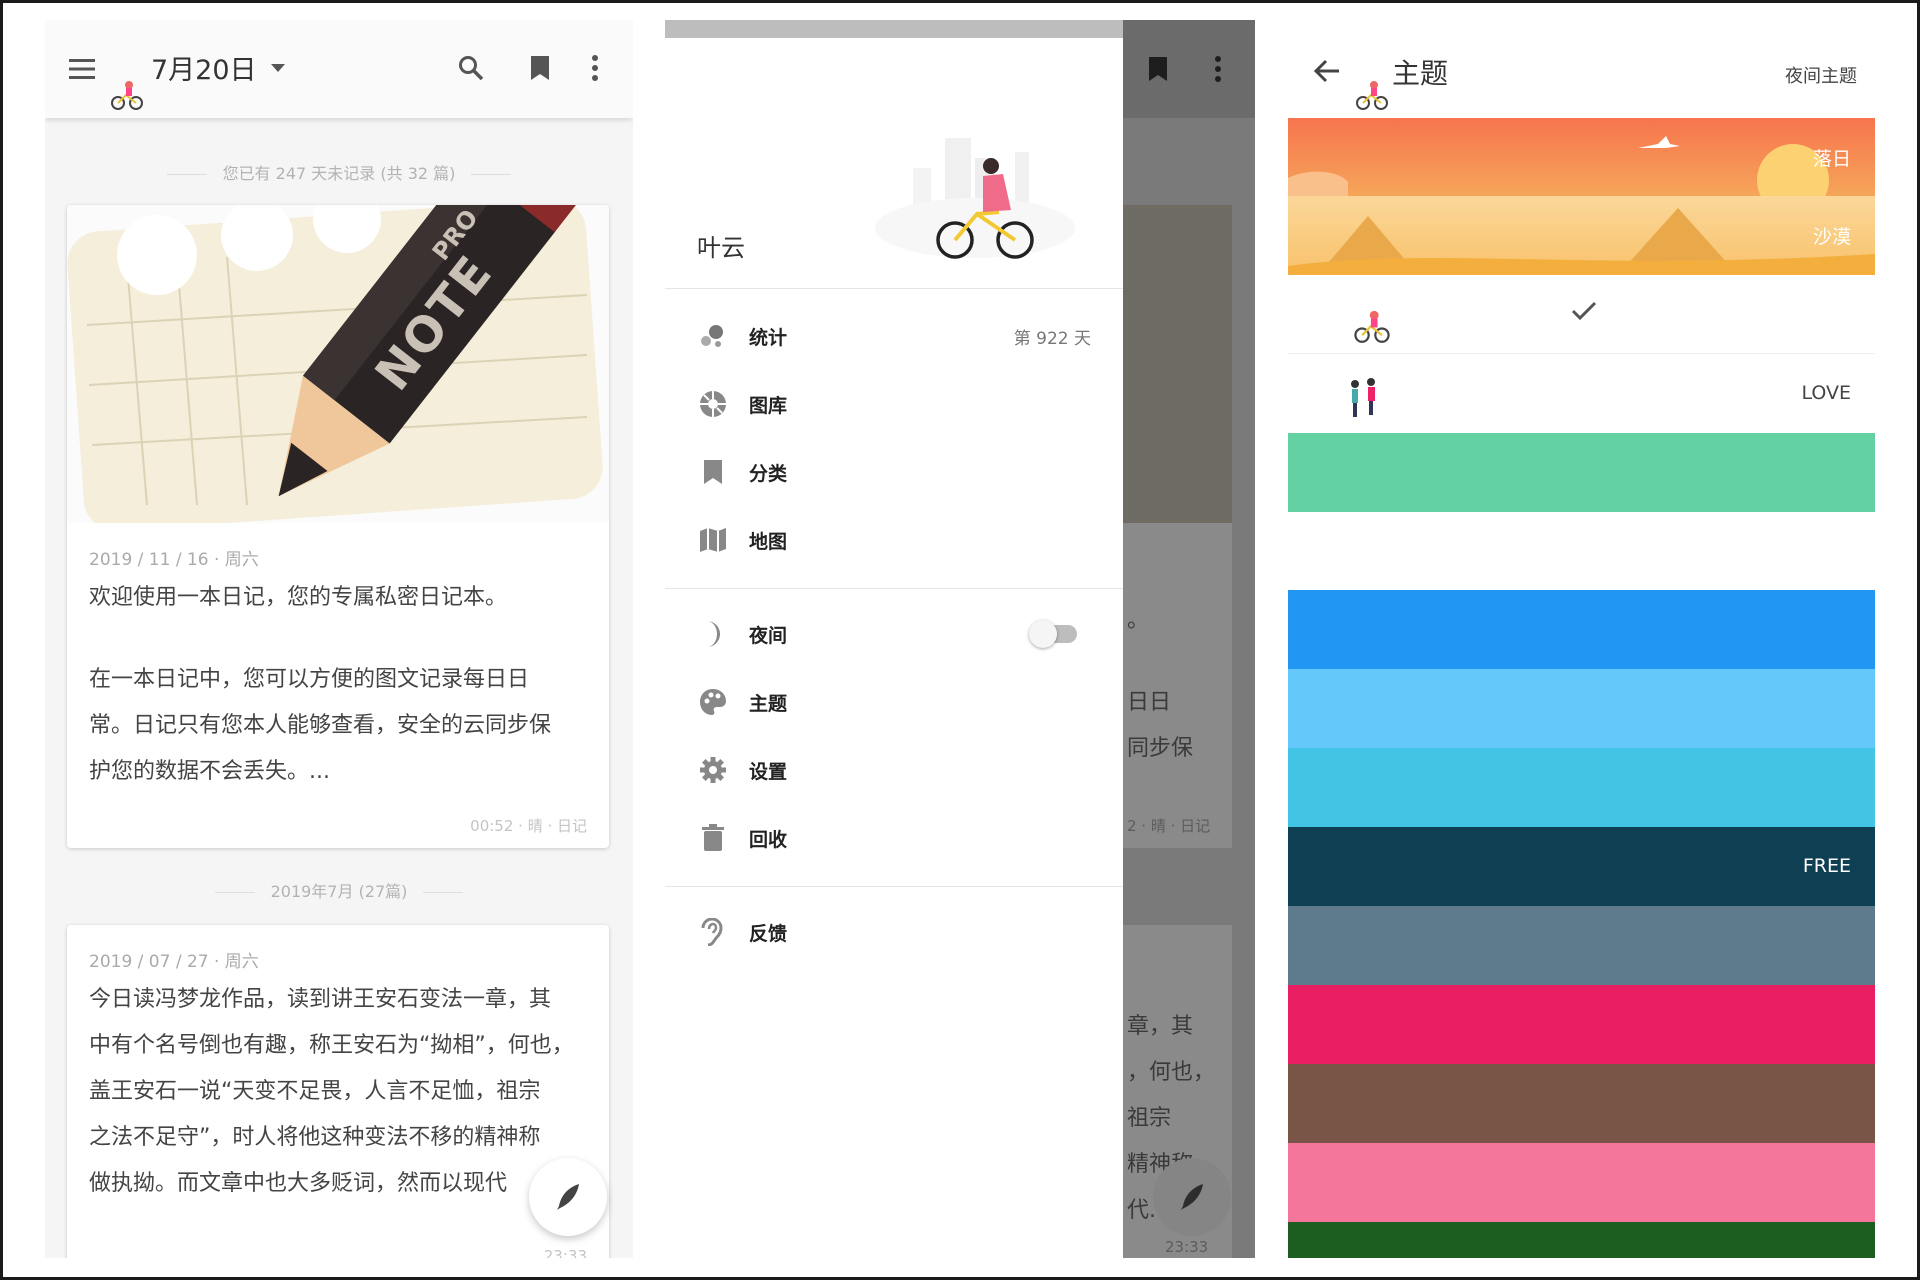 The height and width of the screenshot is (1280, 1920). I want to click on dropdown-icon, so click(277, 67).